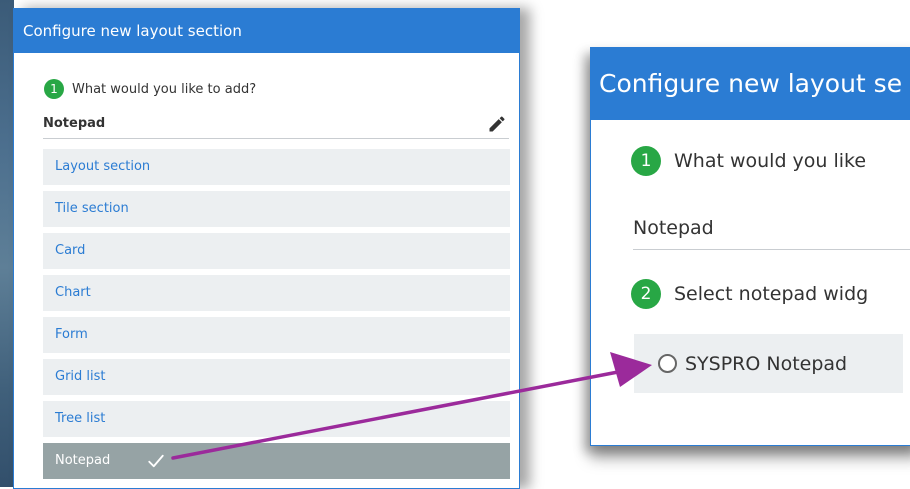 The image size is (910, 489). What do you see at coordinates (276, 167) in the screenshot?
I see `option-layout-section: Layout section` at bounding box center [276, 167].